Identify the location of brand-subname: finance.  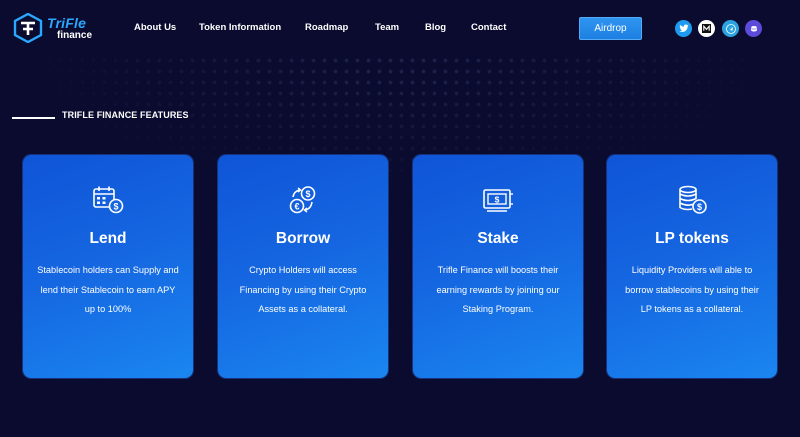
(75, 35).